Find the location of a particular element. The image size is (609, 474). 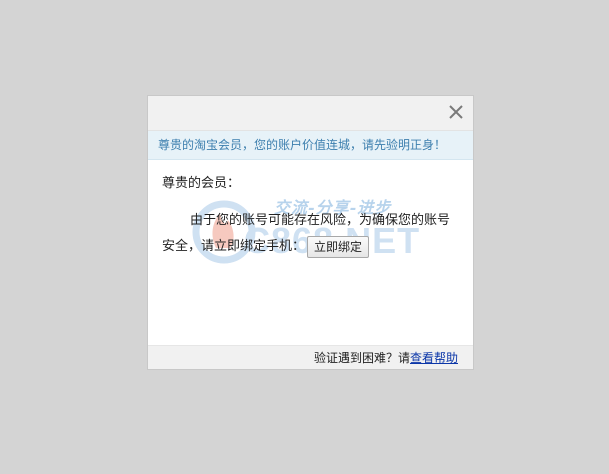

help-link: 查看帮助 is located at coordinates (434, 358).